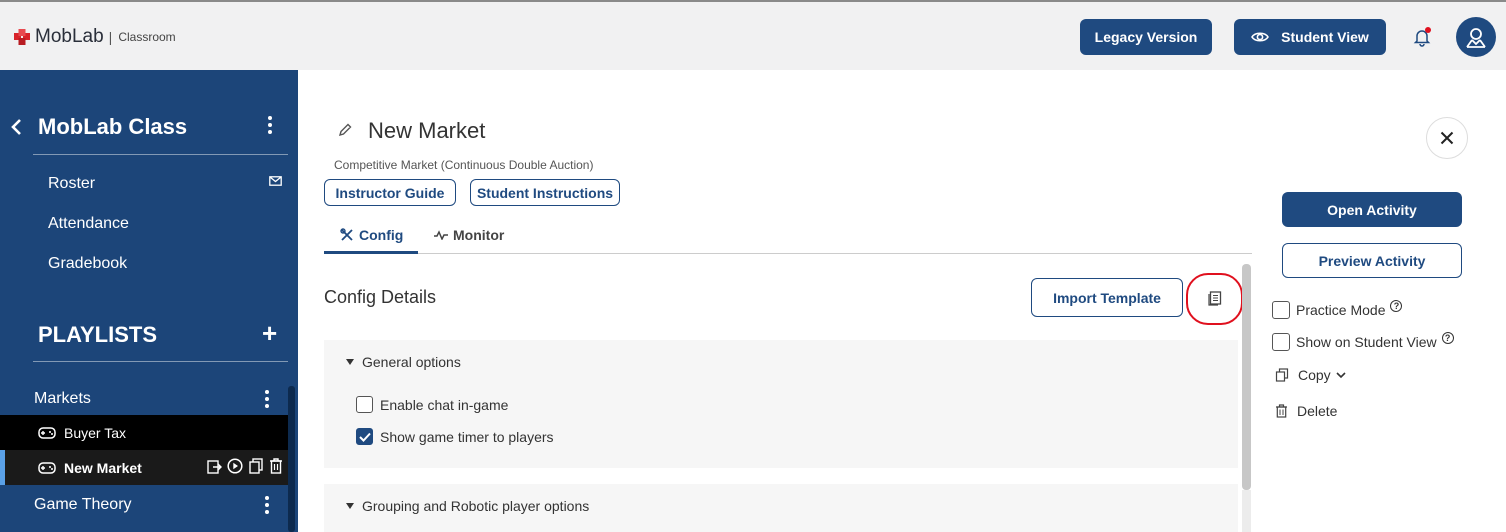 This screenshot has height=532, width=1506. What do you see at coordinates (1260, 37) in the screenshot?
I see `eye-icon` at bounding box center [1260, 37].